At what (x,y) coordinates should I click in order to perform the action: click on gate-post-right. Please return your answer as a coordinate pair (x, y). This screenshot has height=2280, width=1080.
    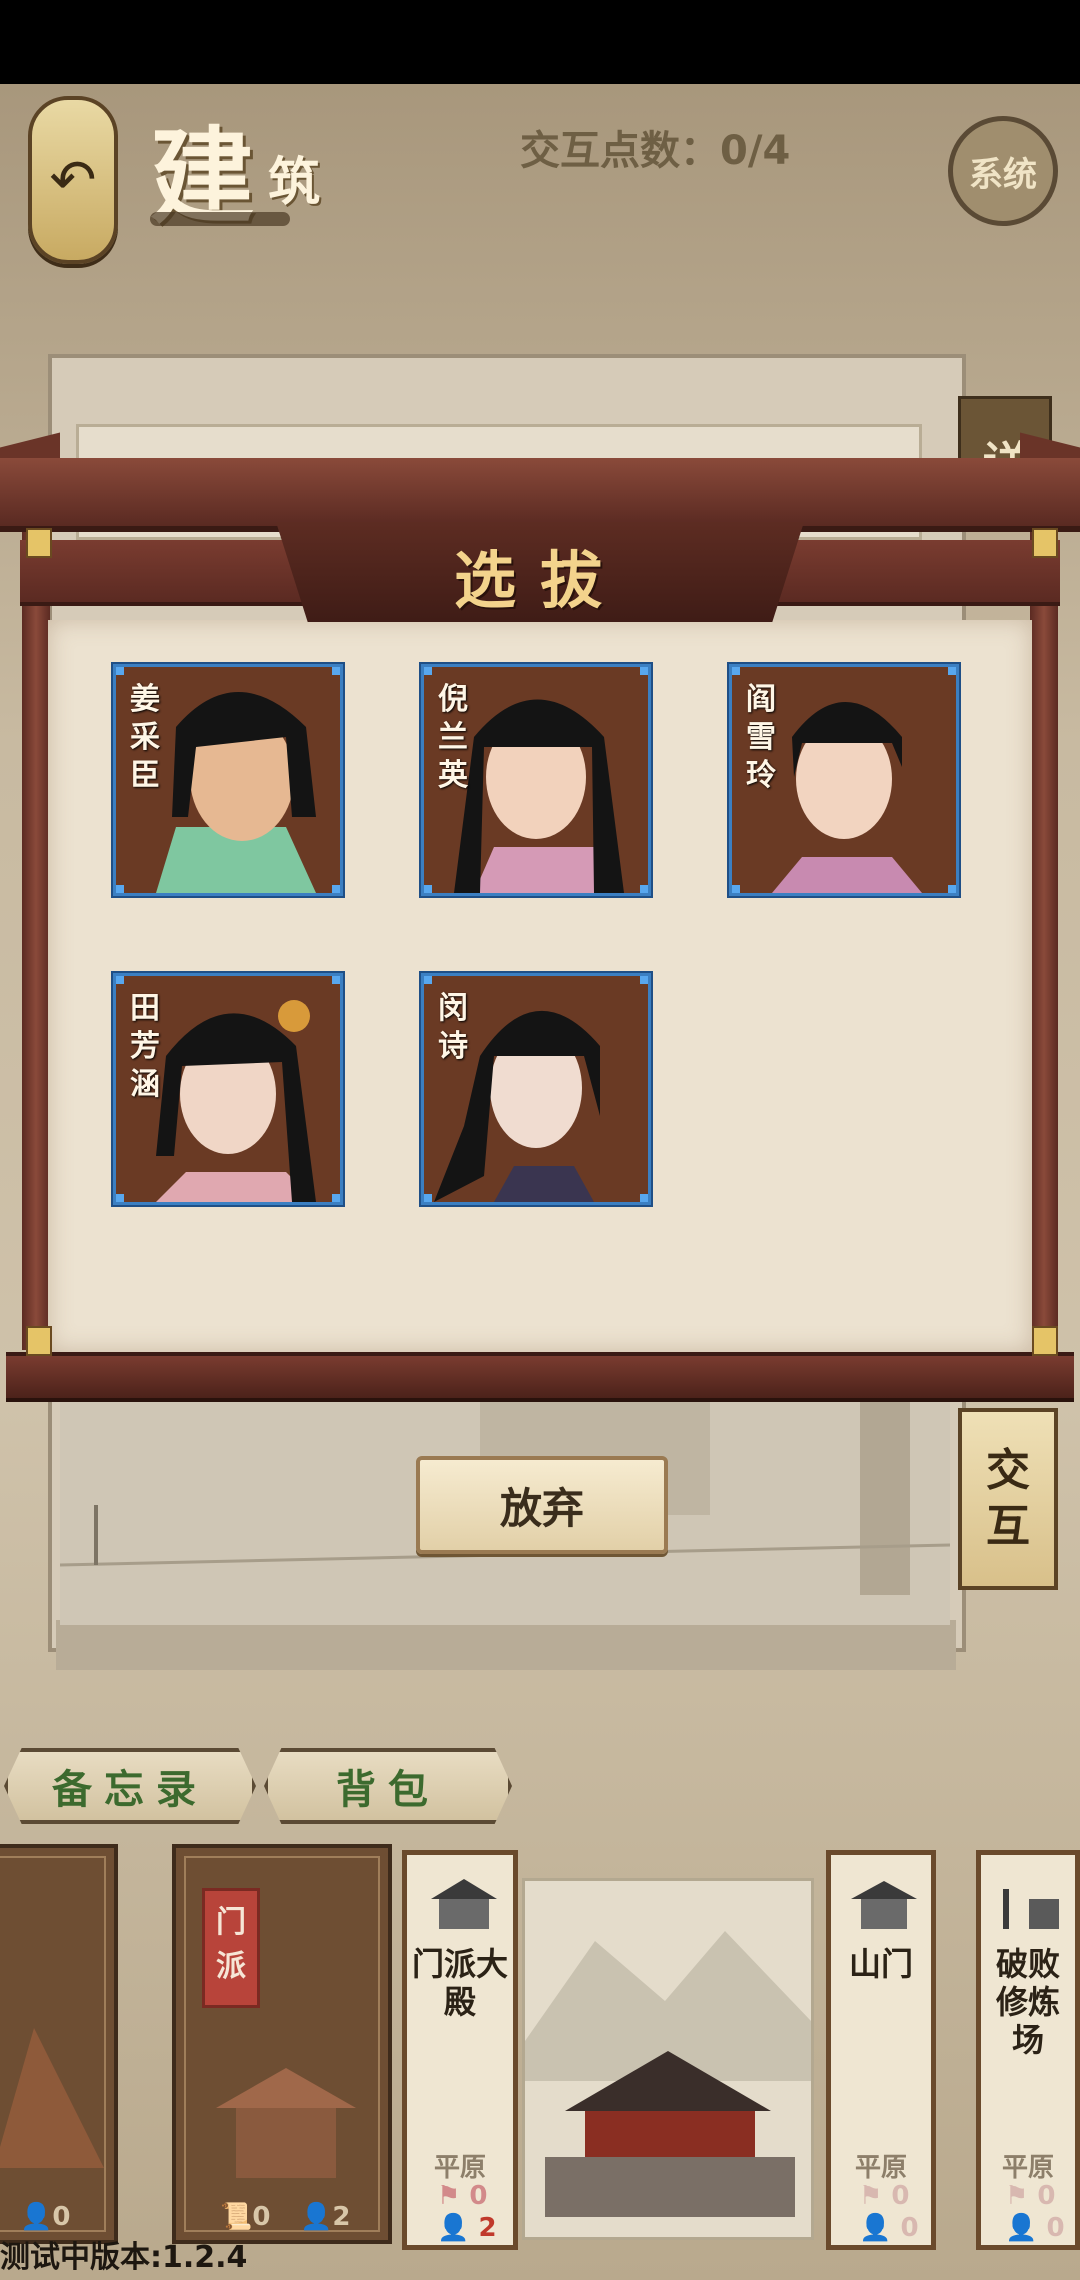
    Looking at the image, I should click on (1044, 940).